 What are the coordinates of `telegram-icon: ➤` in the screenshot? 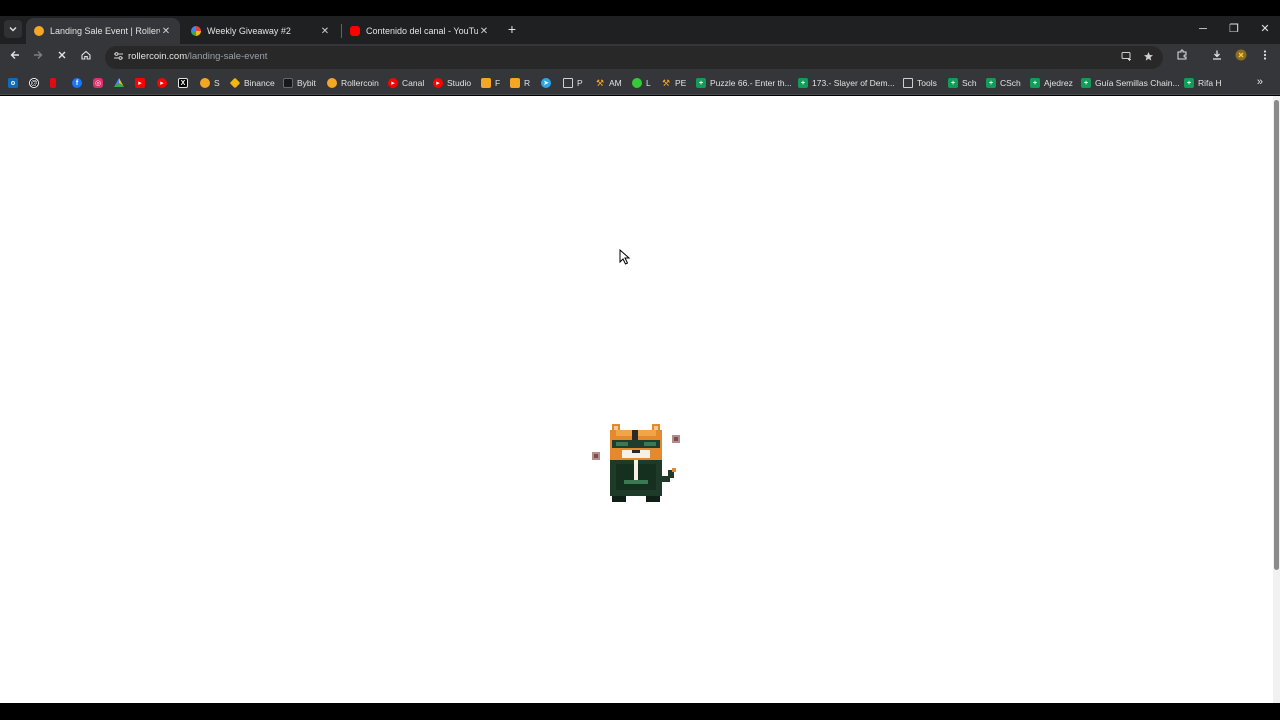 It's located at (546, 83).